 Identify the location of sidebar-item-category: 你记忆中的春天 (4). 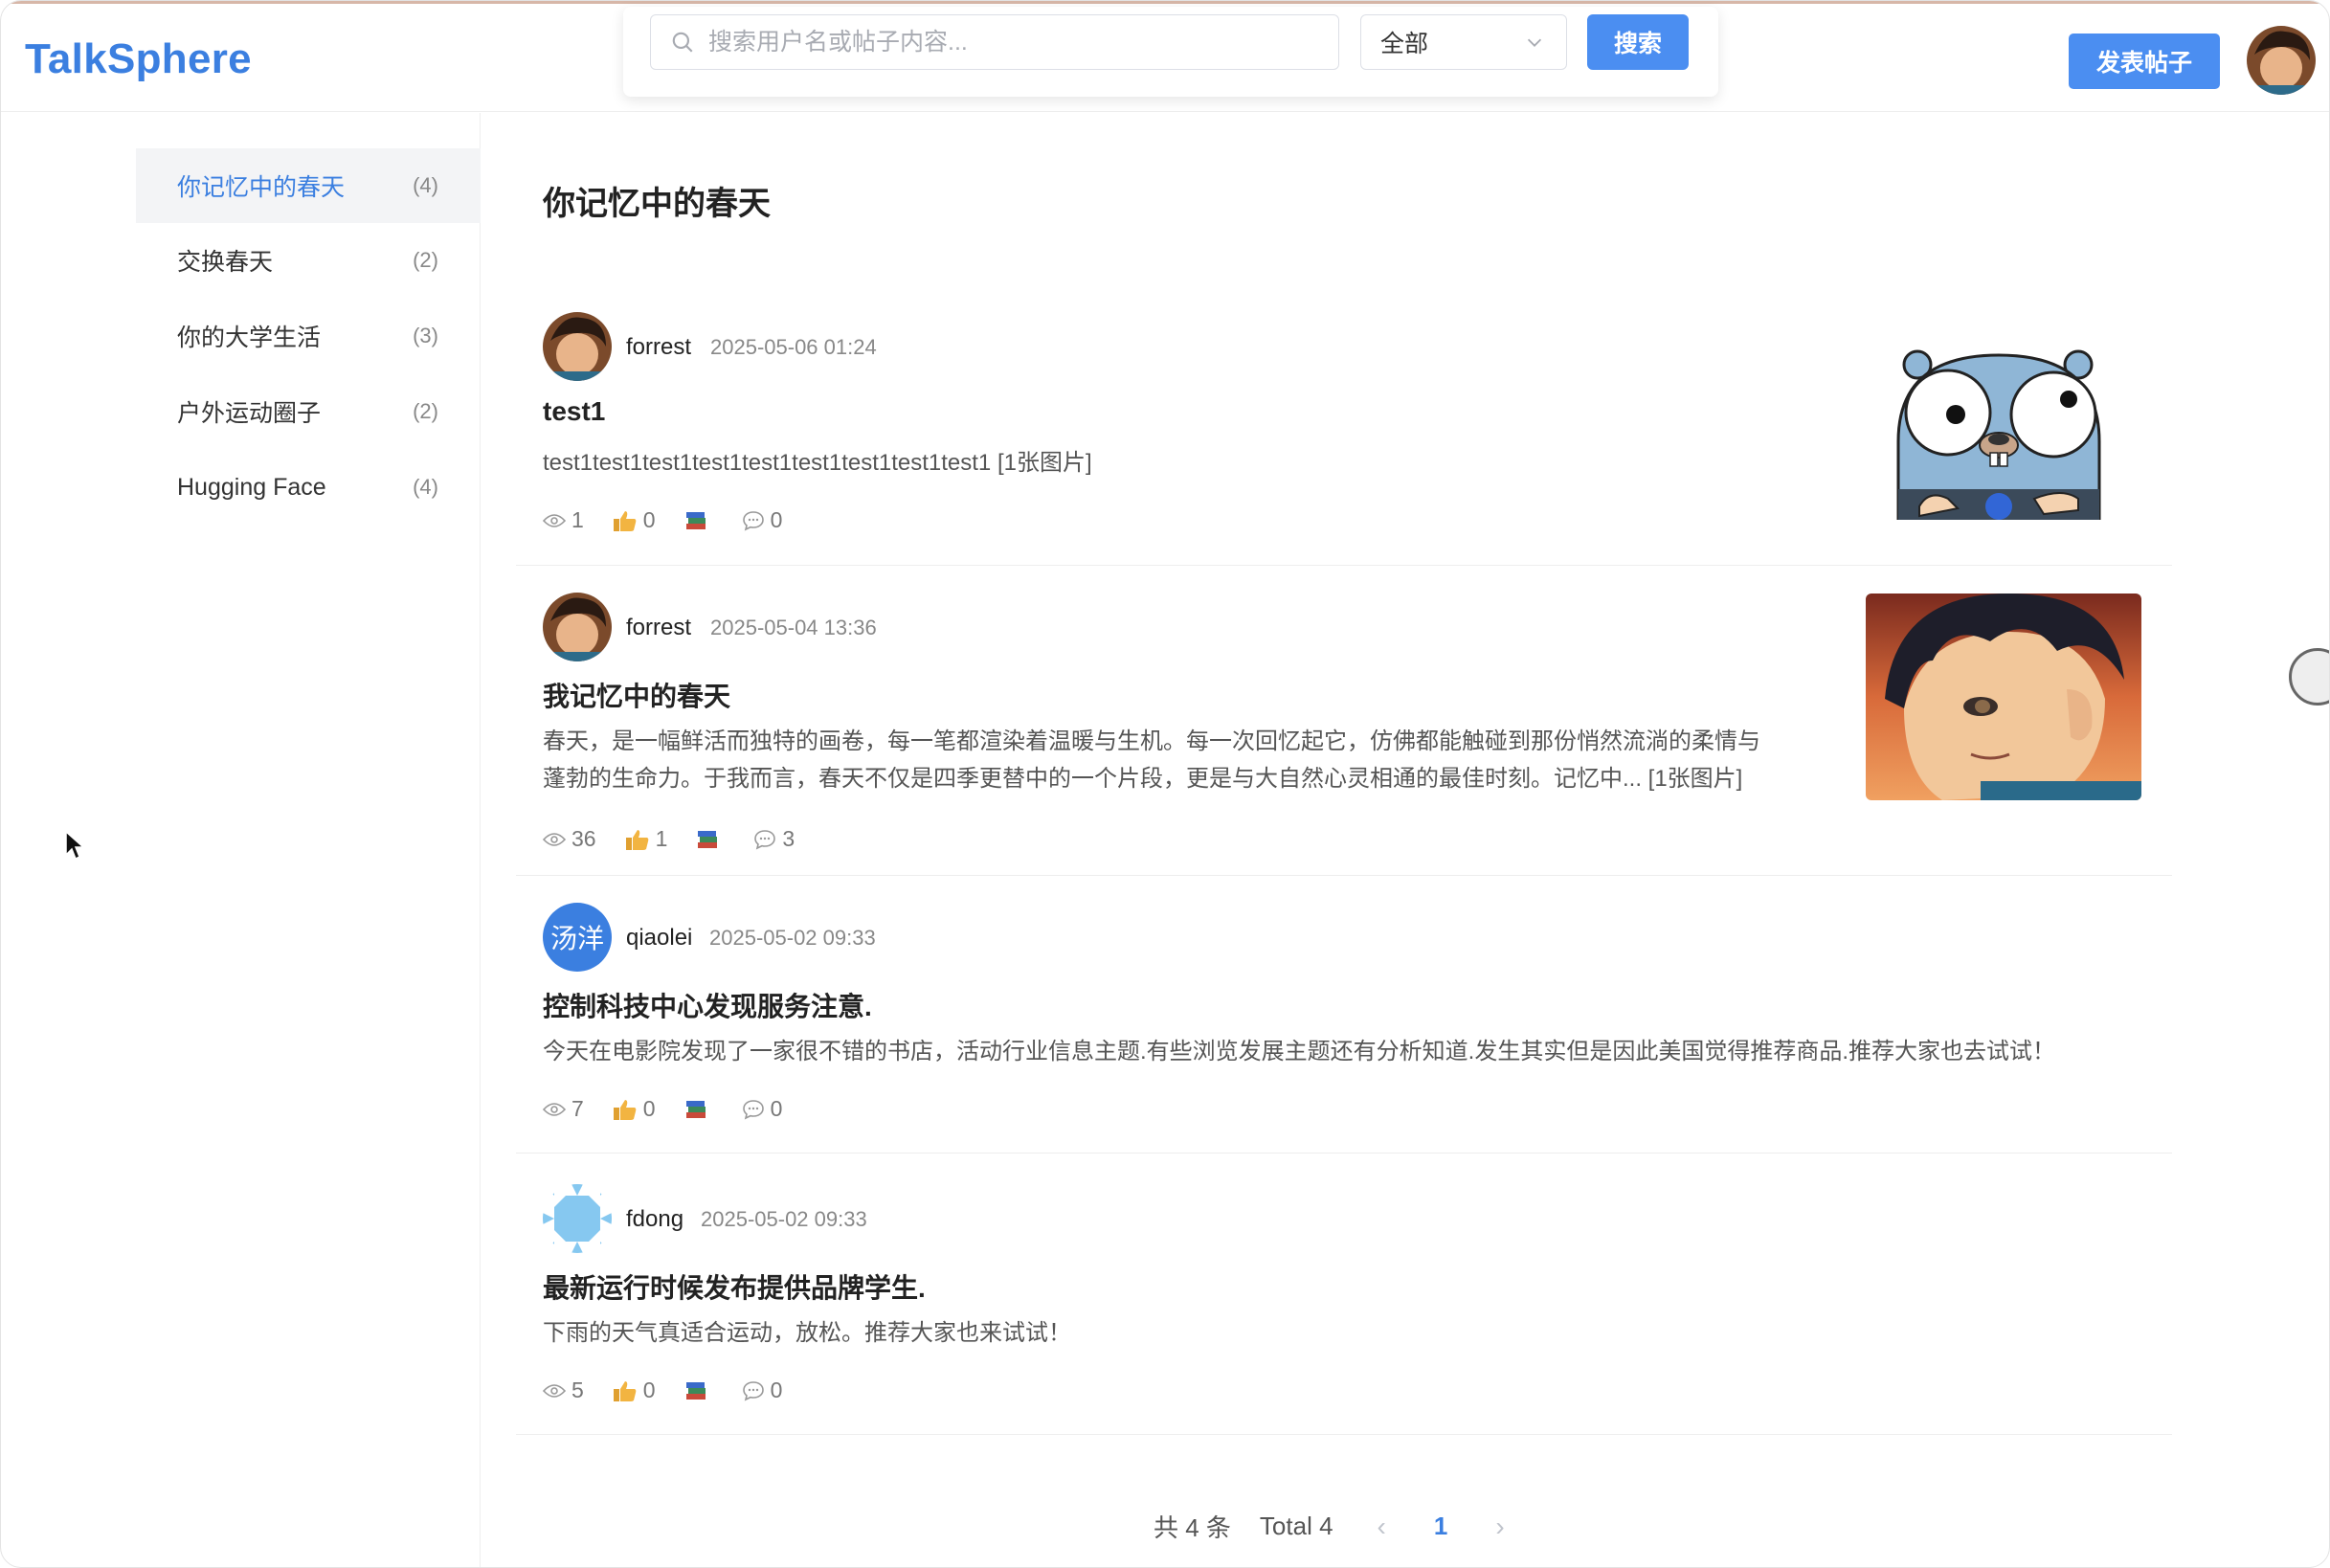
(309, 185).